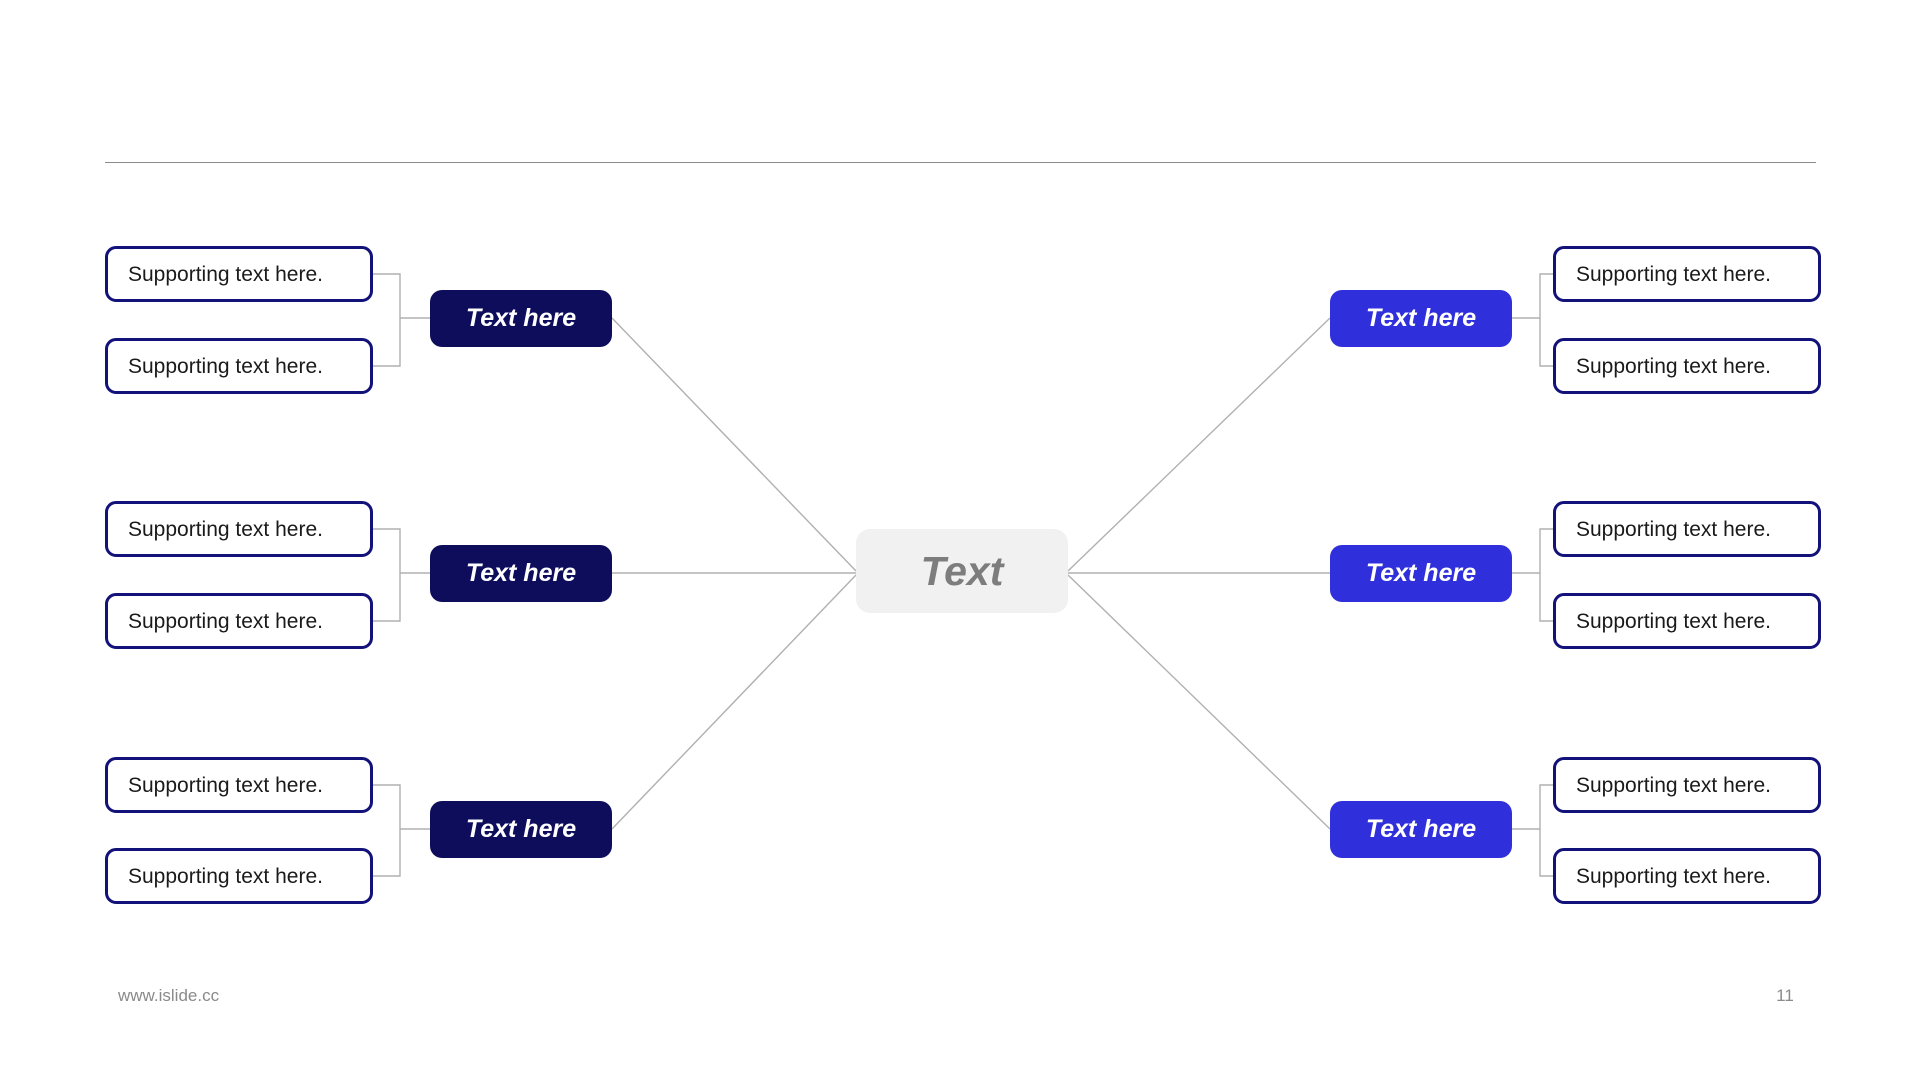  I want to click on branch-box-right-3: Text here, so click(1421, 829).